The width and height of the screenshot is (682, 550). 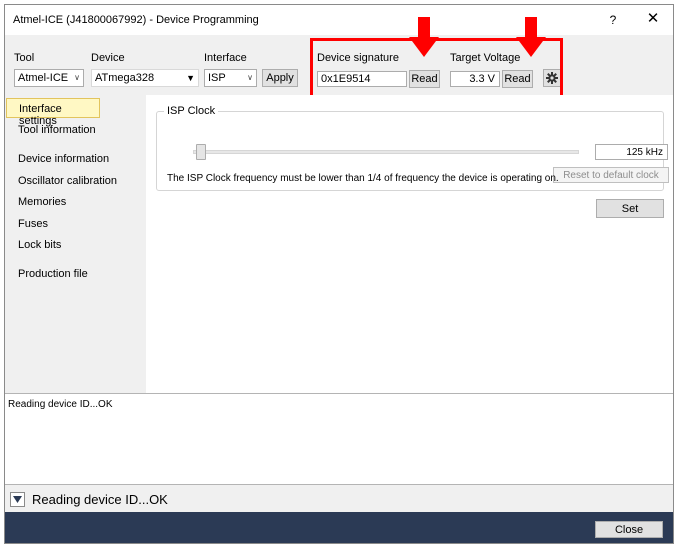 What do you see at coordinates (230, 78) in the screenshot?
I see `interface-select: ISP ∨` at bounding box center [230, 78].